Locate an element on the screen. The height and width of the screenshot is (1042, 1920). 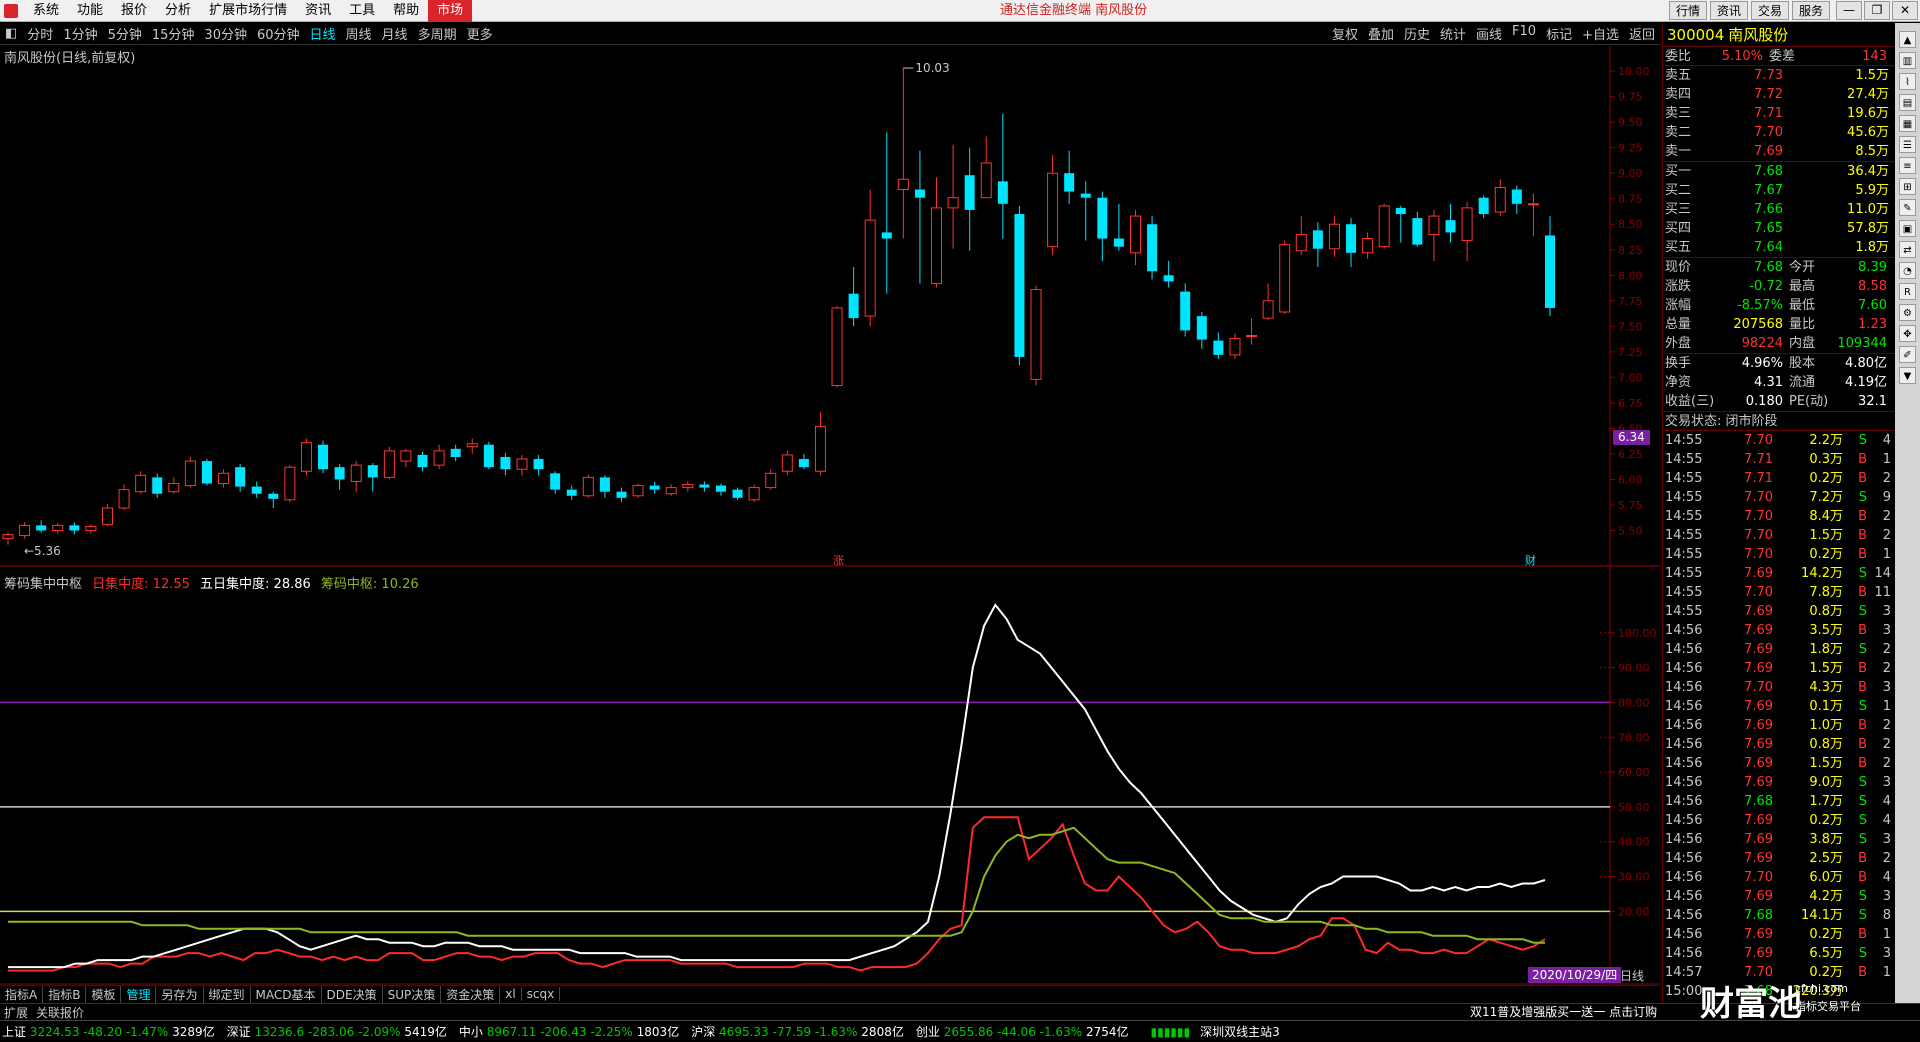
period-tab-more: 更多 is located at coordinates (480, 33).